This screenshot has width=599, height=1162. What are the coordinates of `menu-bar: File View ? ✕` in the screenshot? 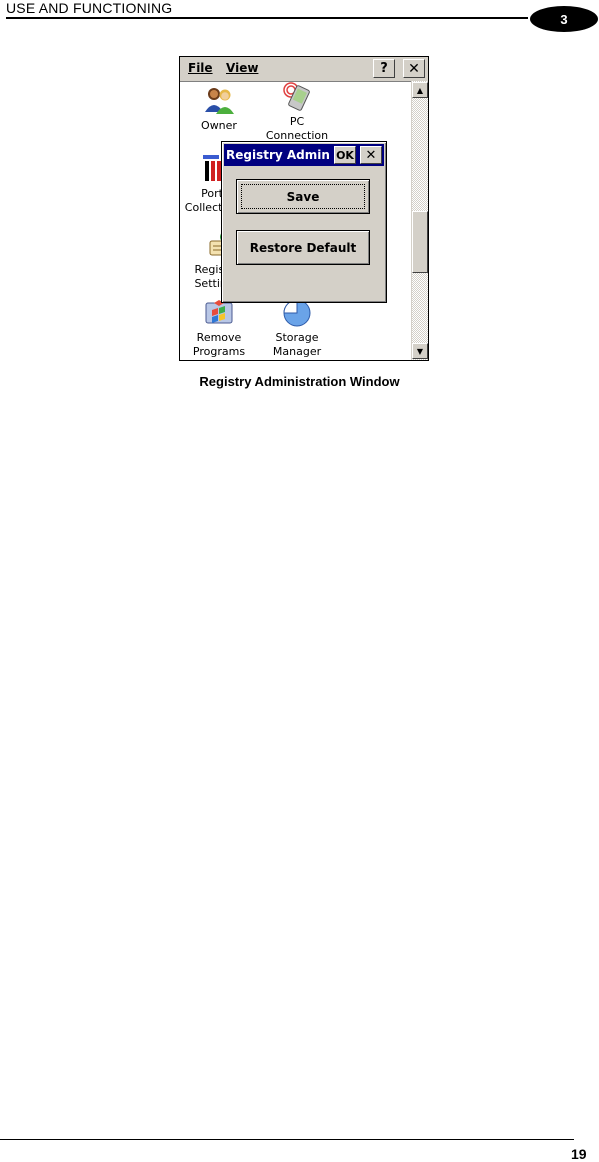 It's located at (304, 69).